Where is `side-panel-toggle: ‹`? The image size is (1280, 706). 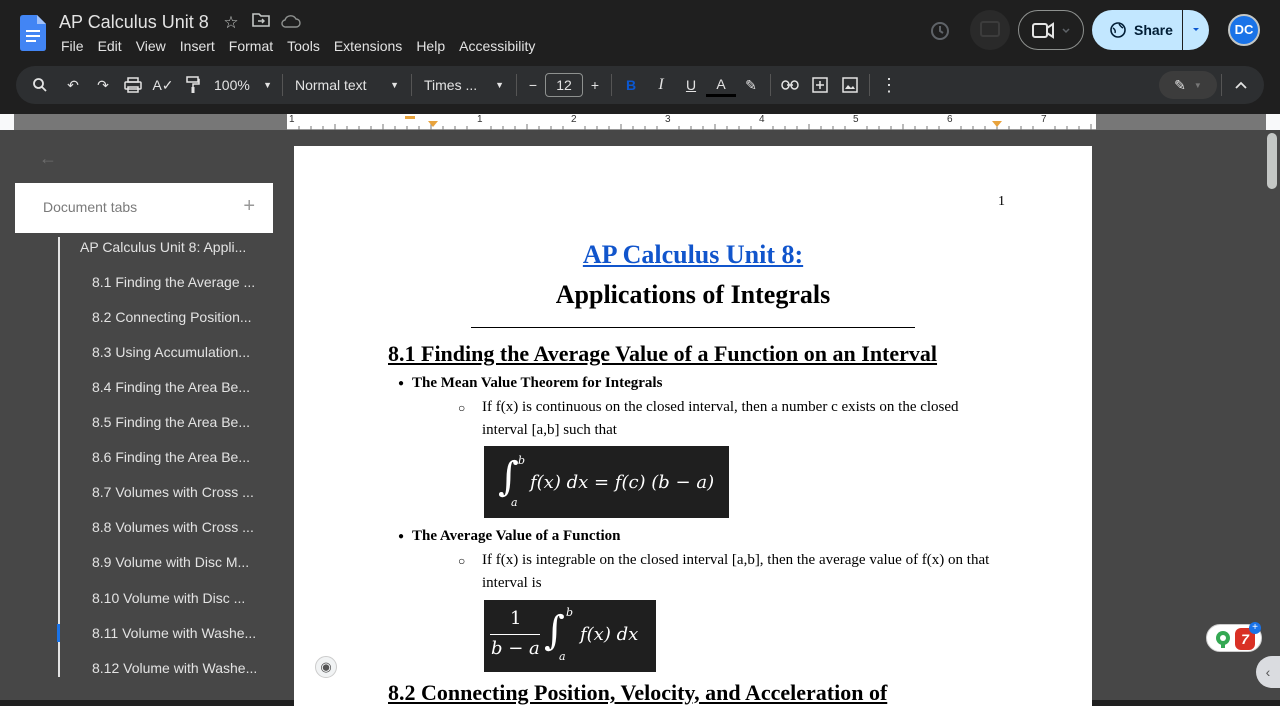
side-panel-toggle: ‹ is located at coordinates (1268, 672).